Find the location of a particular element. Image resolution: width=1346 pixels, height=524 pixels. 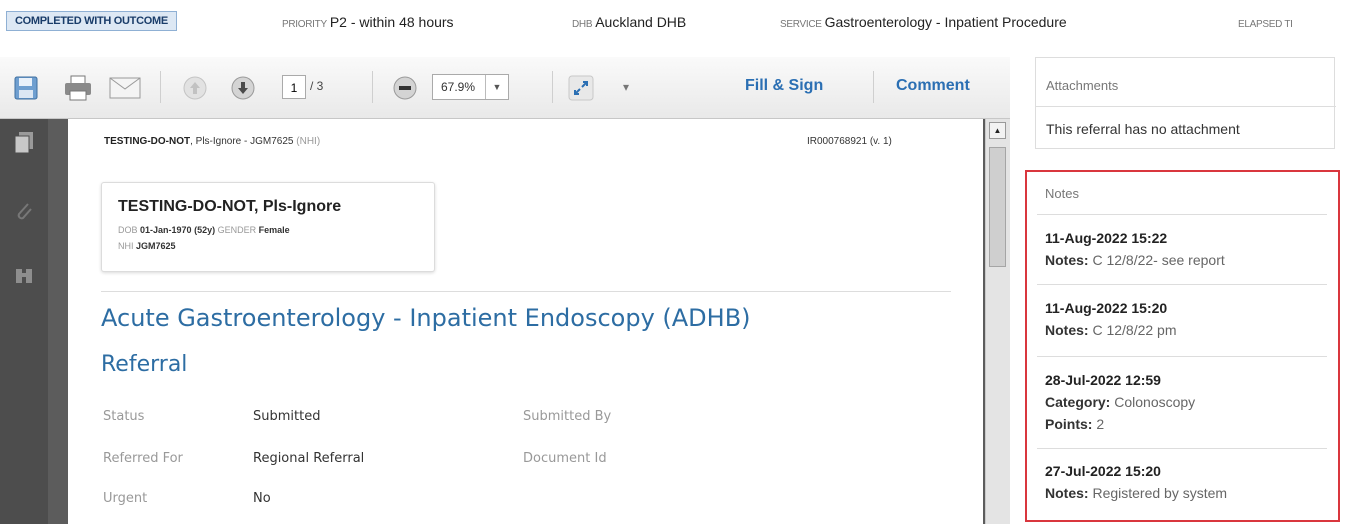

dhb-field: DHB Auckland DHB is located at coordinates (629, 22).